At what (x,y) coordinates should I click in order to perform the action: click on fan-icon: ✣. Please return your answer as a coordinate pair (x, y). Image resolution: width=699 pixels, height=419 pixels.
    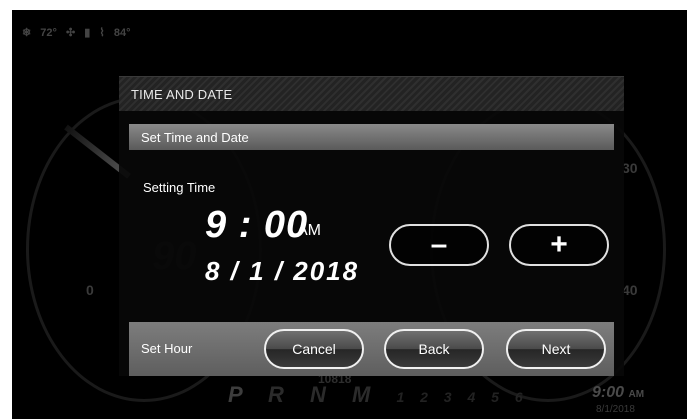
    Looking at the image, I should click on (70, 33).